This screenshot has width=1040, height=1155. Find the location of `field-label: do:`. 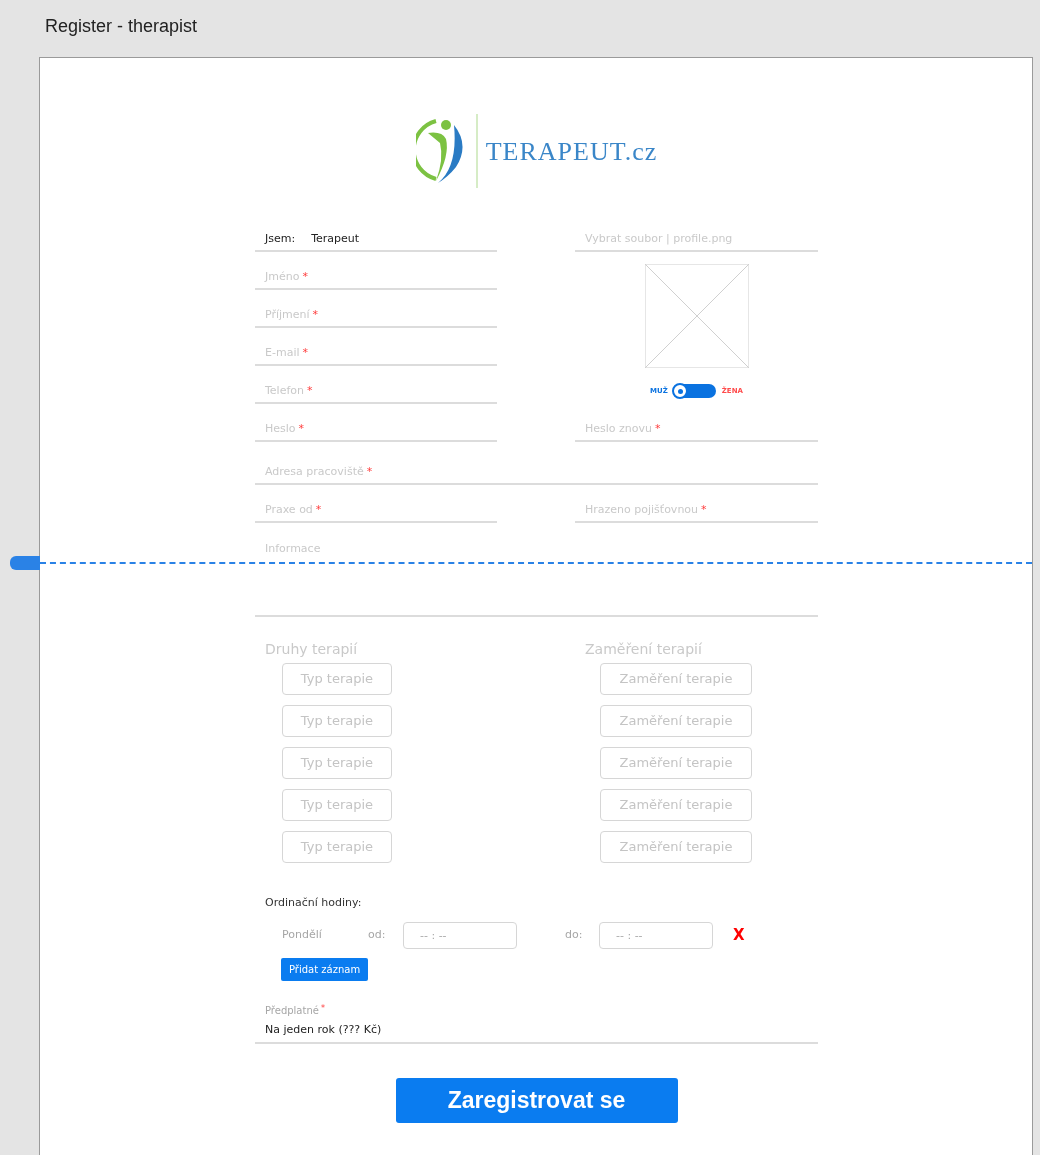

field-label: do: is located at coordinates (574, 934).